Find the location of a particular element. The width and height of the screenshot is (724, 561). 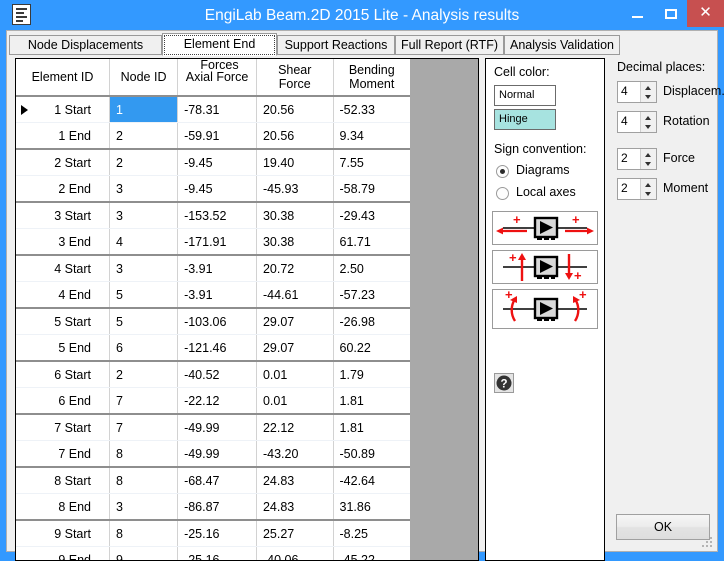

cell-bending-moment: -52.33 is located at coordinates (371, 109).